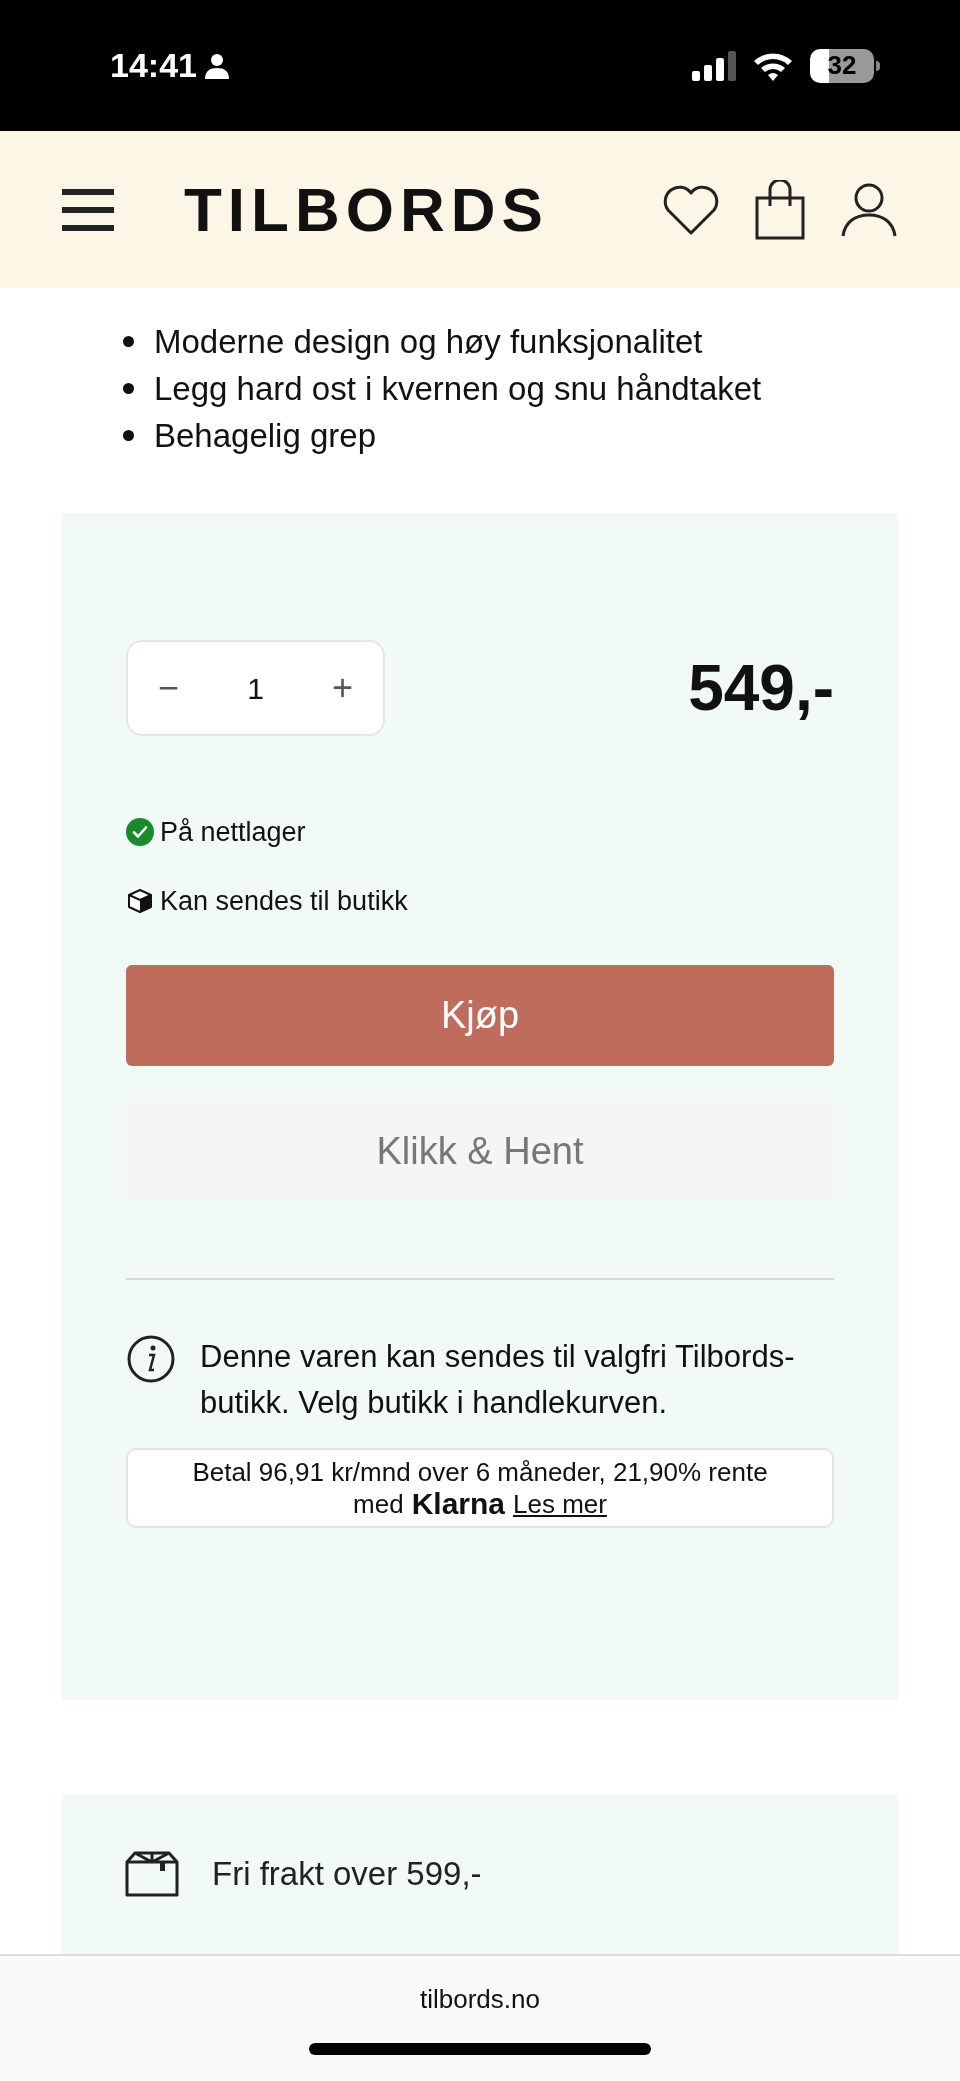 Image resolution: width=960 pixels, height=2081 pixels. Describe the element at coordinates (869, 209) in the screenshot. I see `user-icon` at that location.